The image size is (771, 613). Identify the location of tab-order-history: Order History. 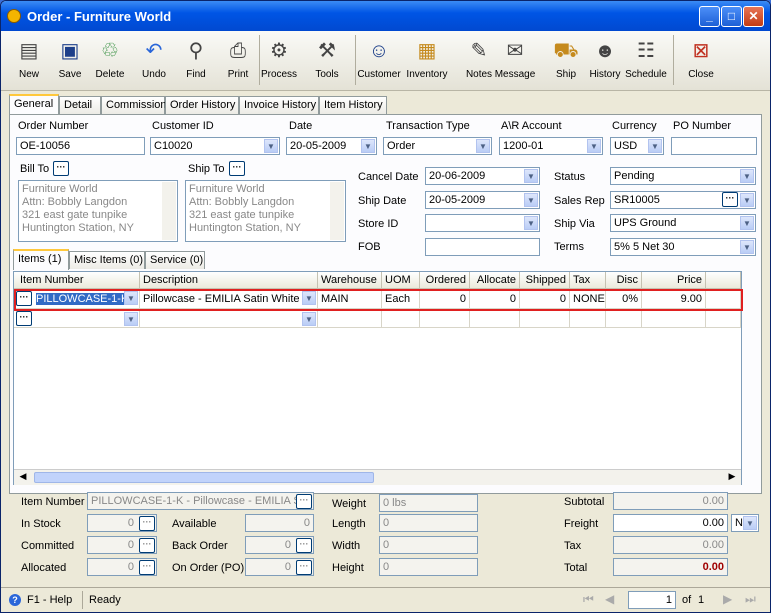
(202, 105).